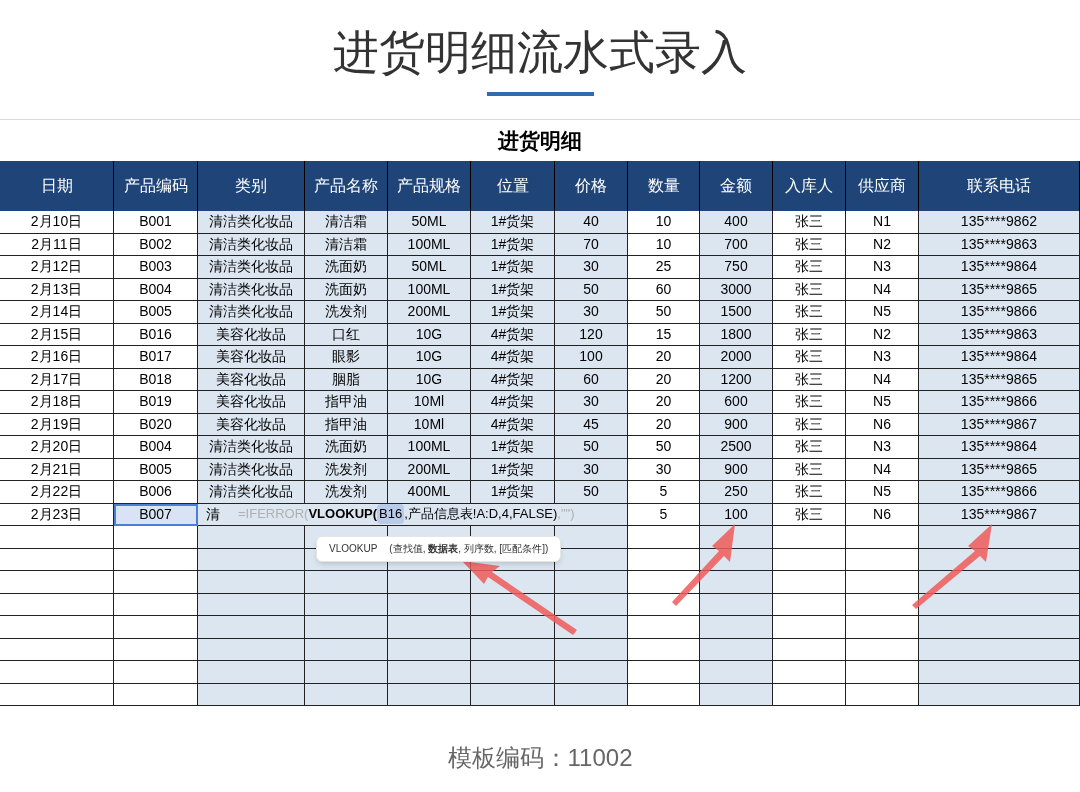 This screenshot has width=1080, height=792. What do you see at coordinates (346, 402) in the screenshot?
I see `table-cell: 指甲油` at bounding box center [346, 402].